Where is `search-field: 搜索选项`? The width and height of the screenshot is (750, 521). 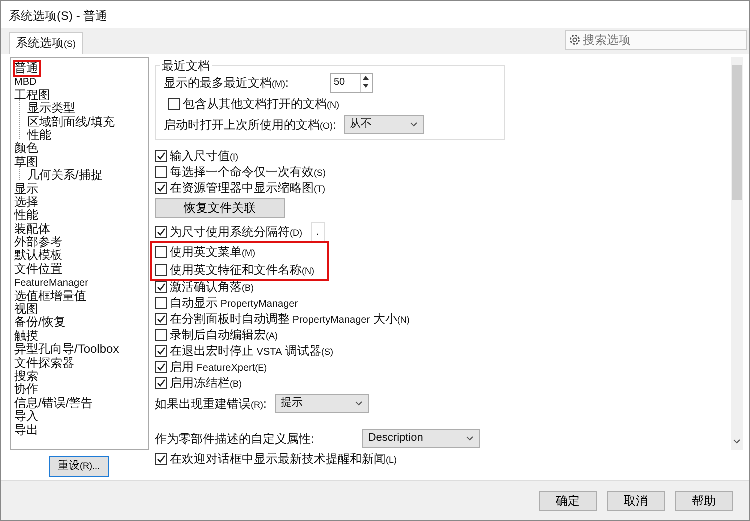 search-field: 搜索选项 is located at coordinates (656, 40).